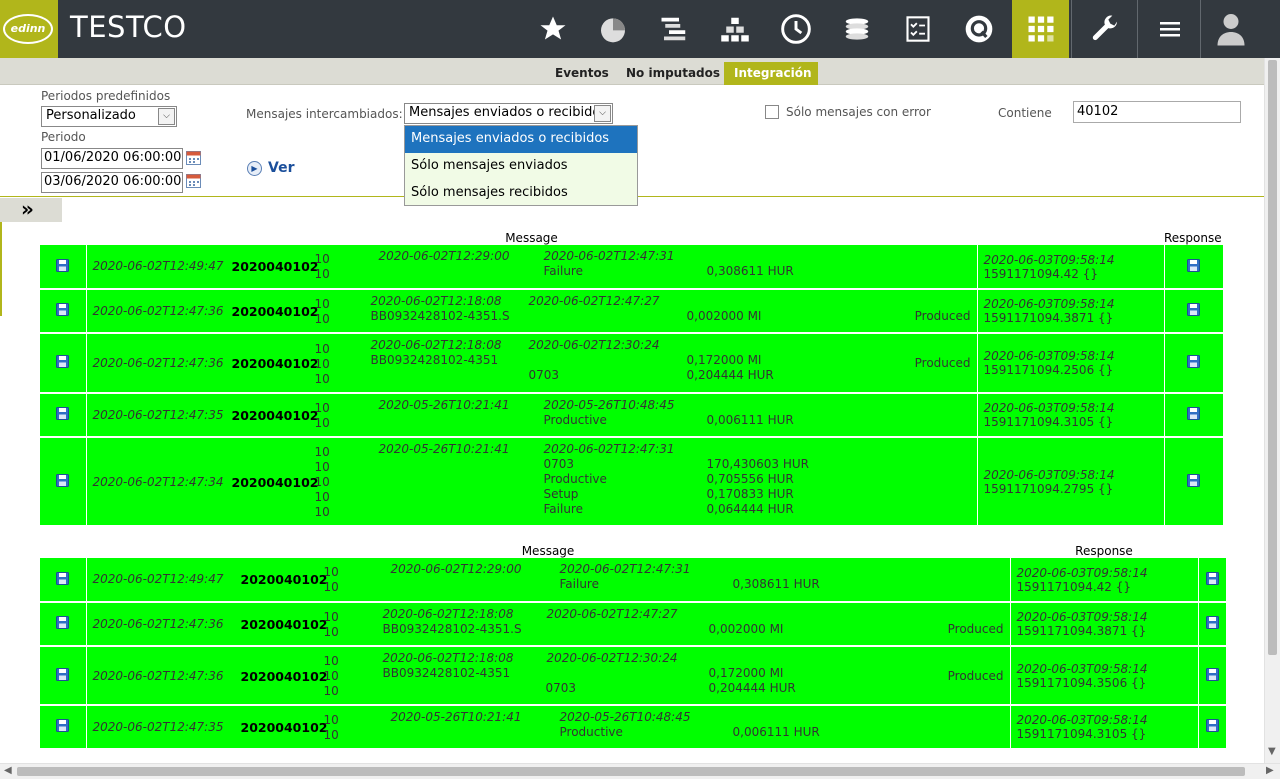 Image resolution: width=1280 pixels, height=779 pixels. Describe the element at coordinates (446, 673) in the screenshot. I see `reference-code: BB0932428102-4351` at that location.